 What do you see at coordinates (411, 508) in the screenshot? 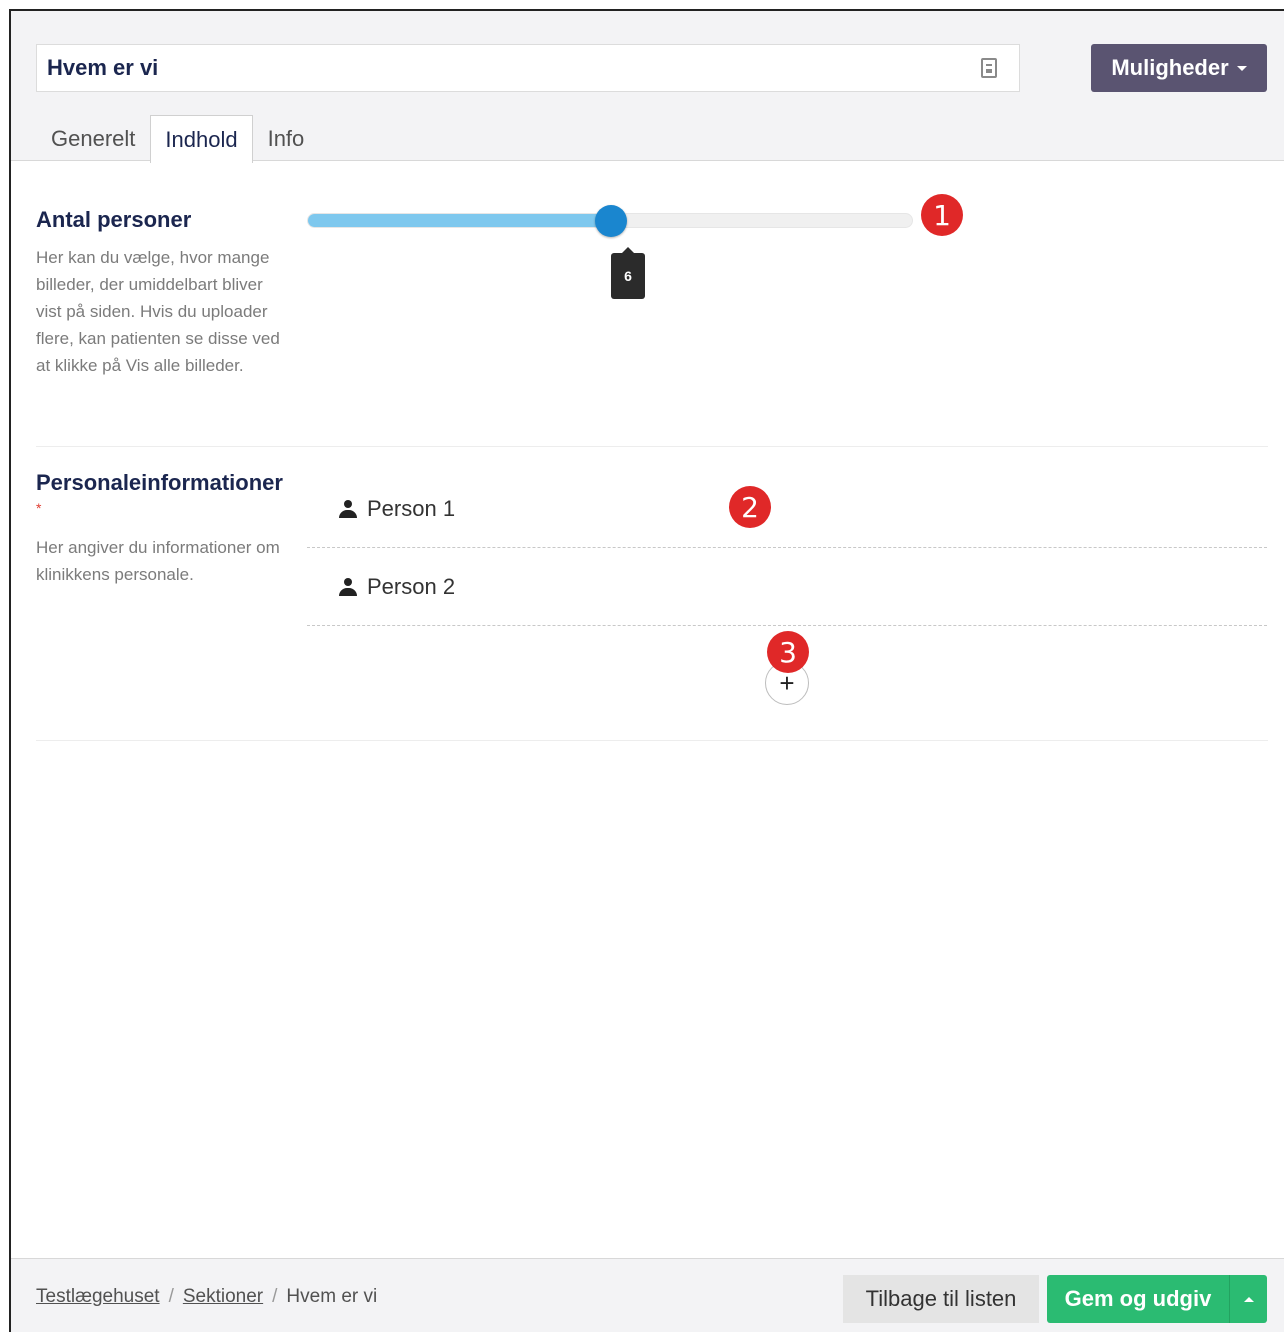
I see `person-label: Person 1` at bounding box center [411, 508].